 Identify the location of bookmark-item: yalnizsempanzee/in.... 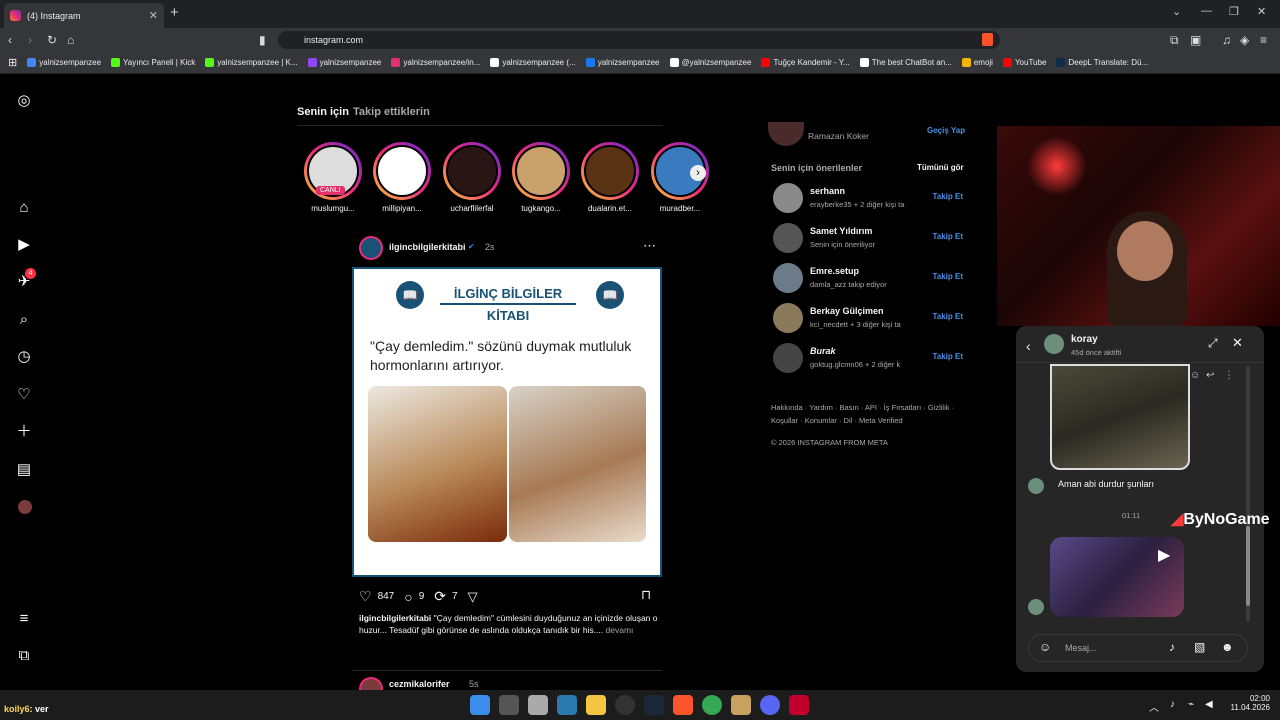
(435, 62).